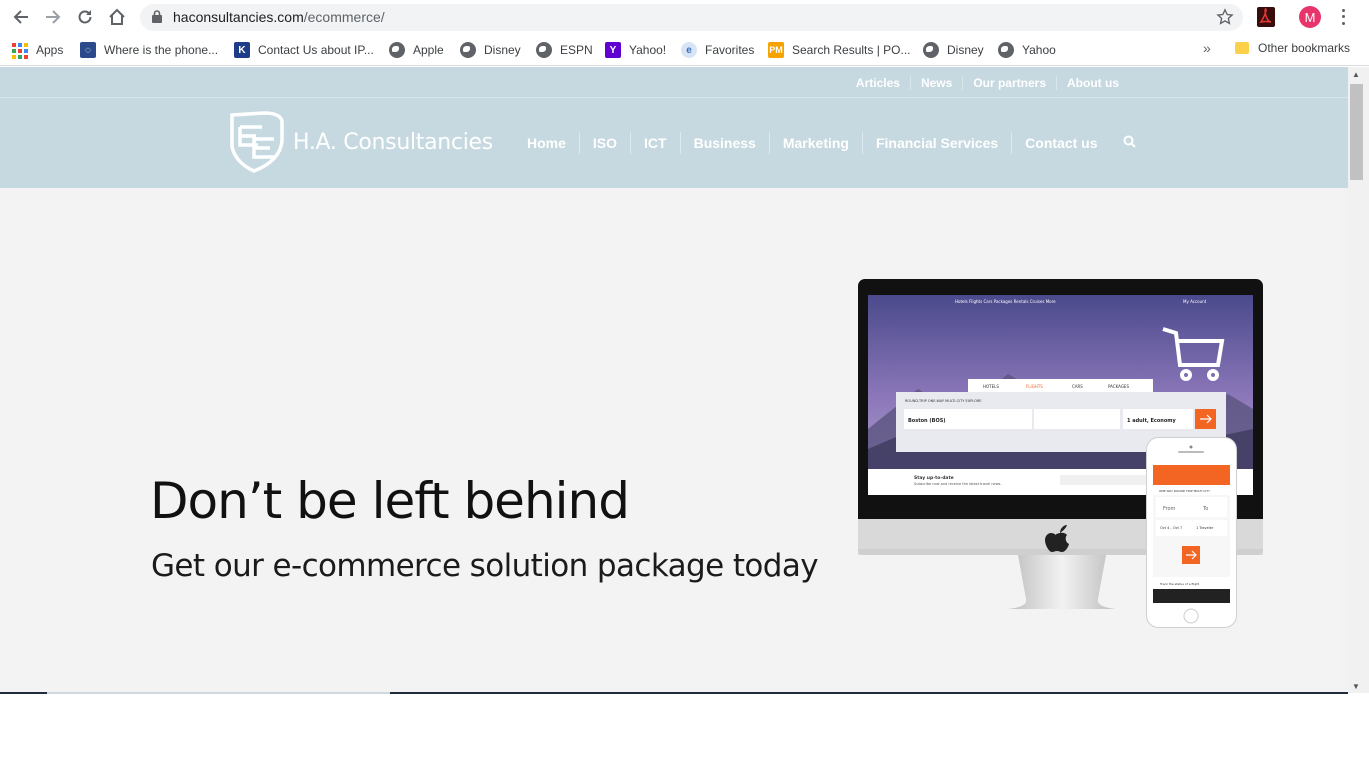 The width and height of the screenshot is (1369, 768). What do you see at coordinates (1225, 19) in the screenshot?
I see `bookmark-star-icon` at bounding box center [1225, 19].